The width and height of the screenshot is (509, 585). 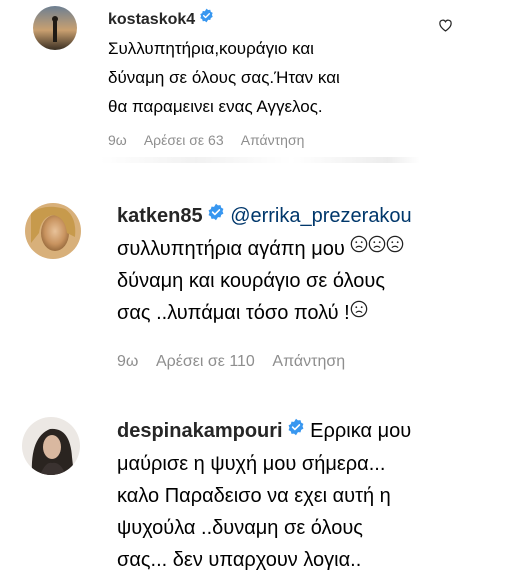 I want to click on comment-meta: 9ω Αρέσει σε 110 Απάντηση, so click(x=238, y=362).